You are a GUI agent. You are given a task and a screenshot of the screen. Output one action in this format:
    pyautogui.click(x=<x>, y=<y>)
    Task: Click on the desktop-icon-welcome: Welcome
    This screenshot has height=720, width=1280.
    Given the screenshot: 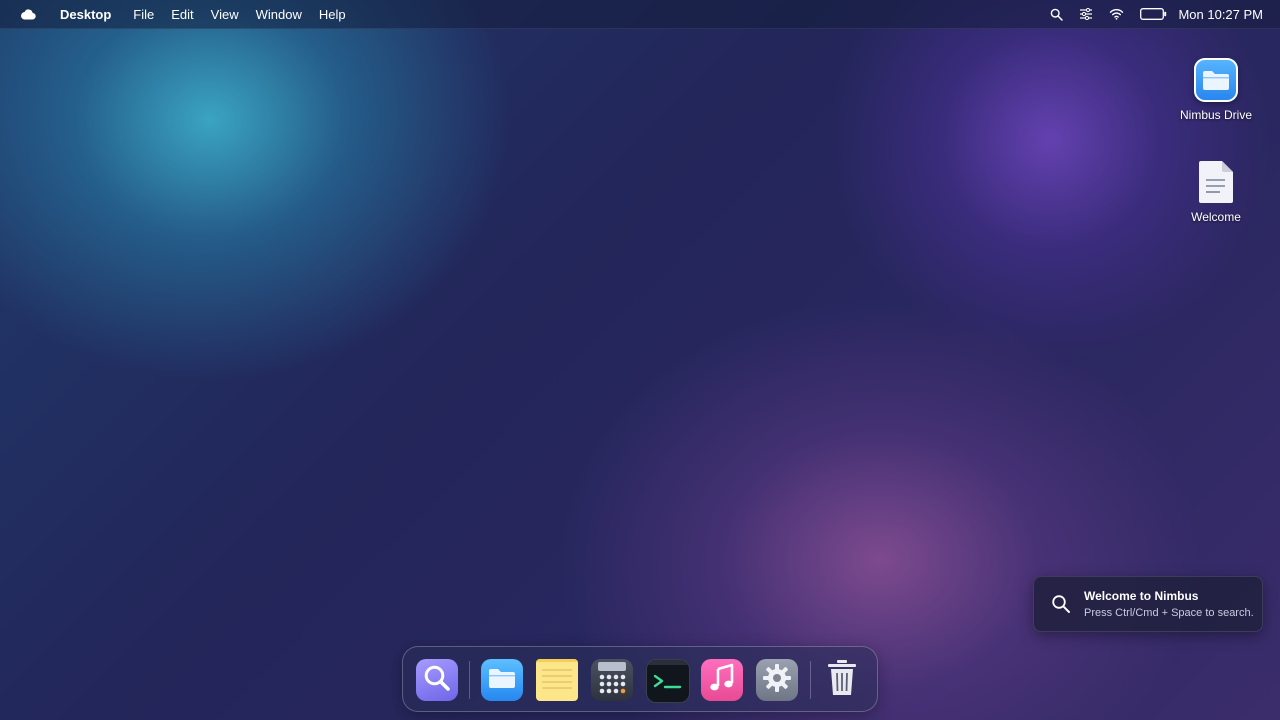 What is the action you would take?
    pyautogui.click(x=1216, y=191)
    